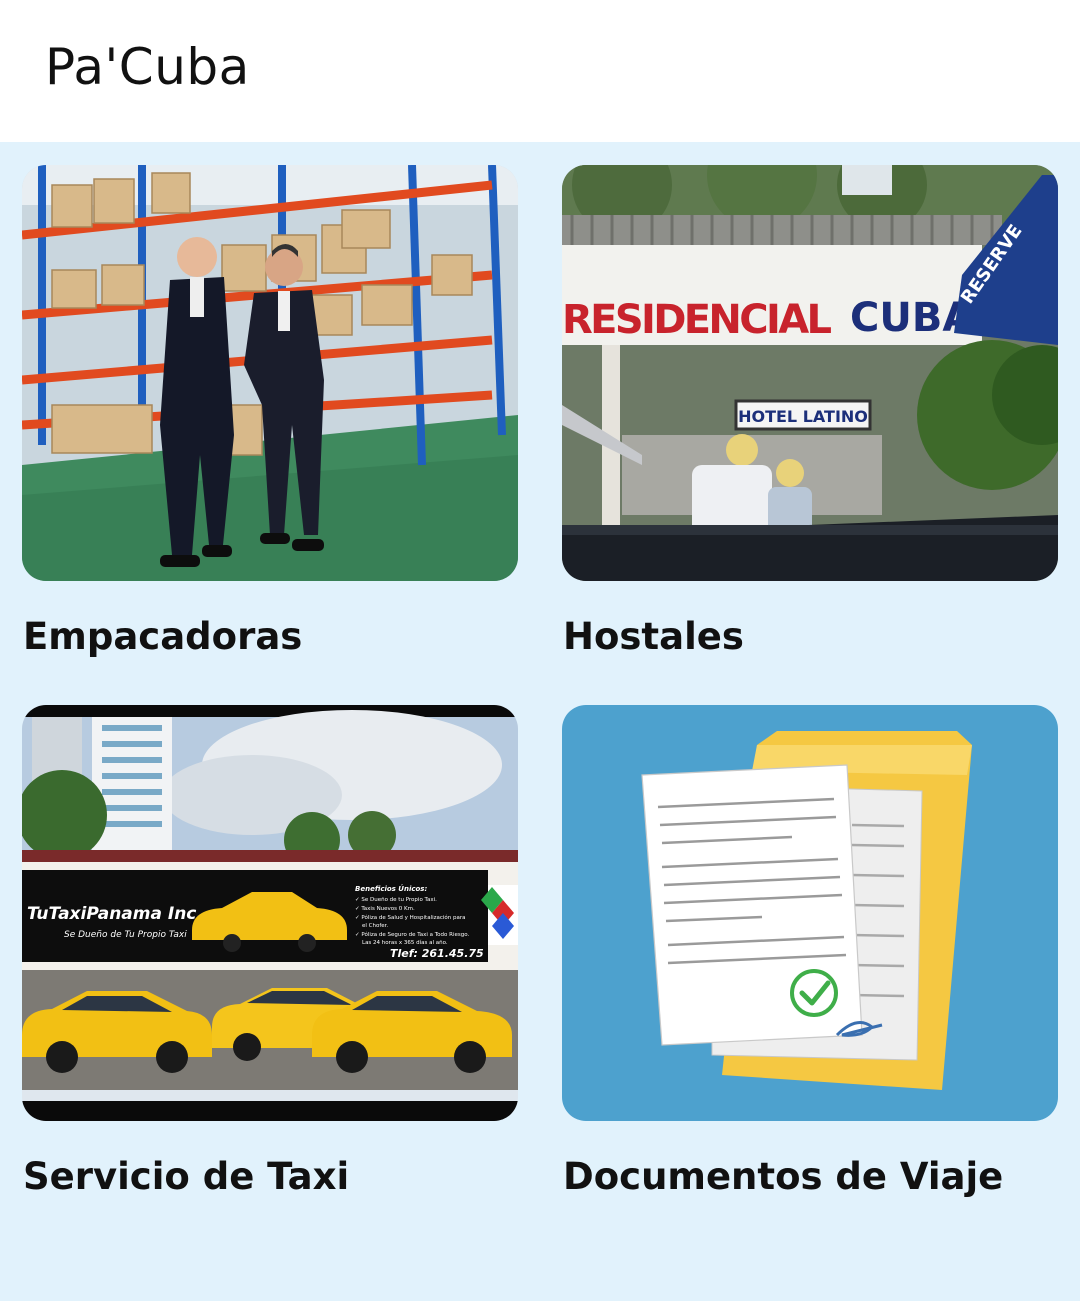 Image resolution: width=1080 pixels, height=1301 pixels. What do you see at coordinates (410, 917) in the screenshot?
I see `billboard-benefit: ✓ Póliza de Salud y Hospitalización para` at bounding box center [410, 917].